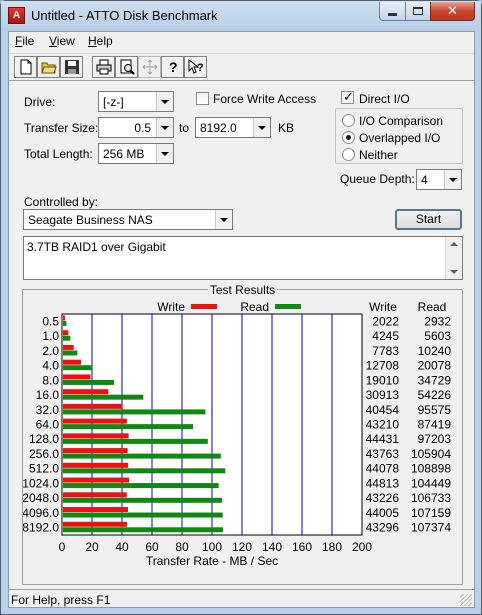  Describe the element at coordinates (44, 454) in the screenshot. I see `y-tick-label: 256.0` at that location.